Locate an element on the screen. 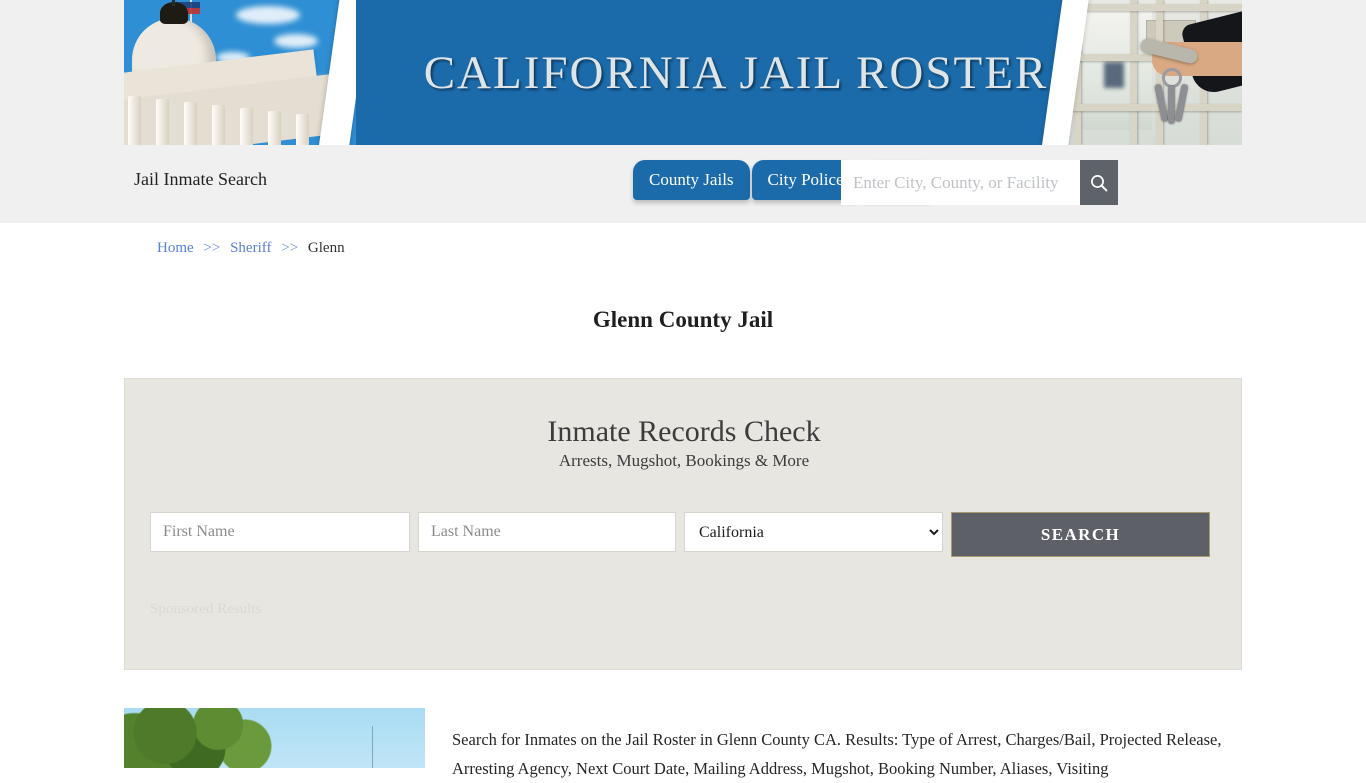 Image resolution: width=1366 pixels, height=783 pixels. inmate-search-form: California SEARCH is located at coordinates (684, 534).